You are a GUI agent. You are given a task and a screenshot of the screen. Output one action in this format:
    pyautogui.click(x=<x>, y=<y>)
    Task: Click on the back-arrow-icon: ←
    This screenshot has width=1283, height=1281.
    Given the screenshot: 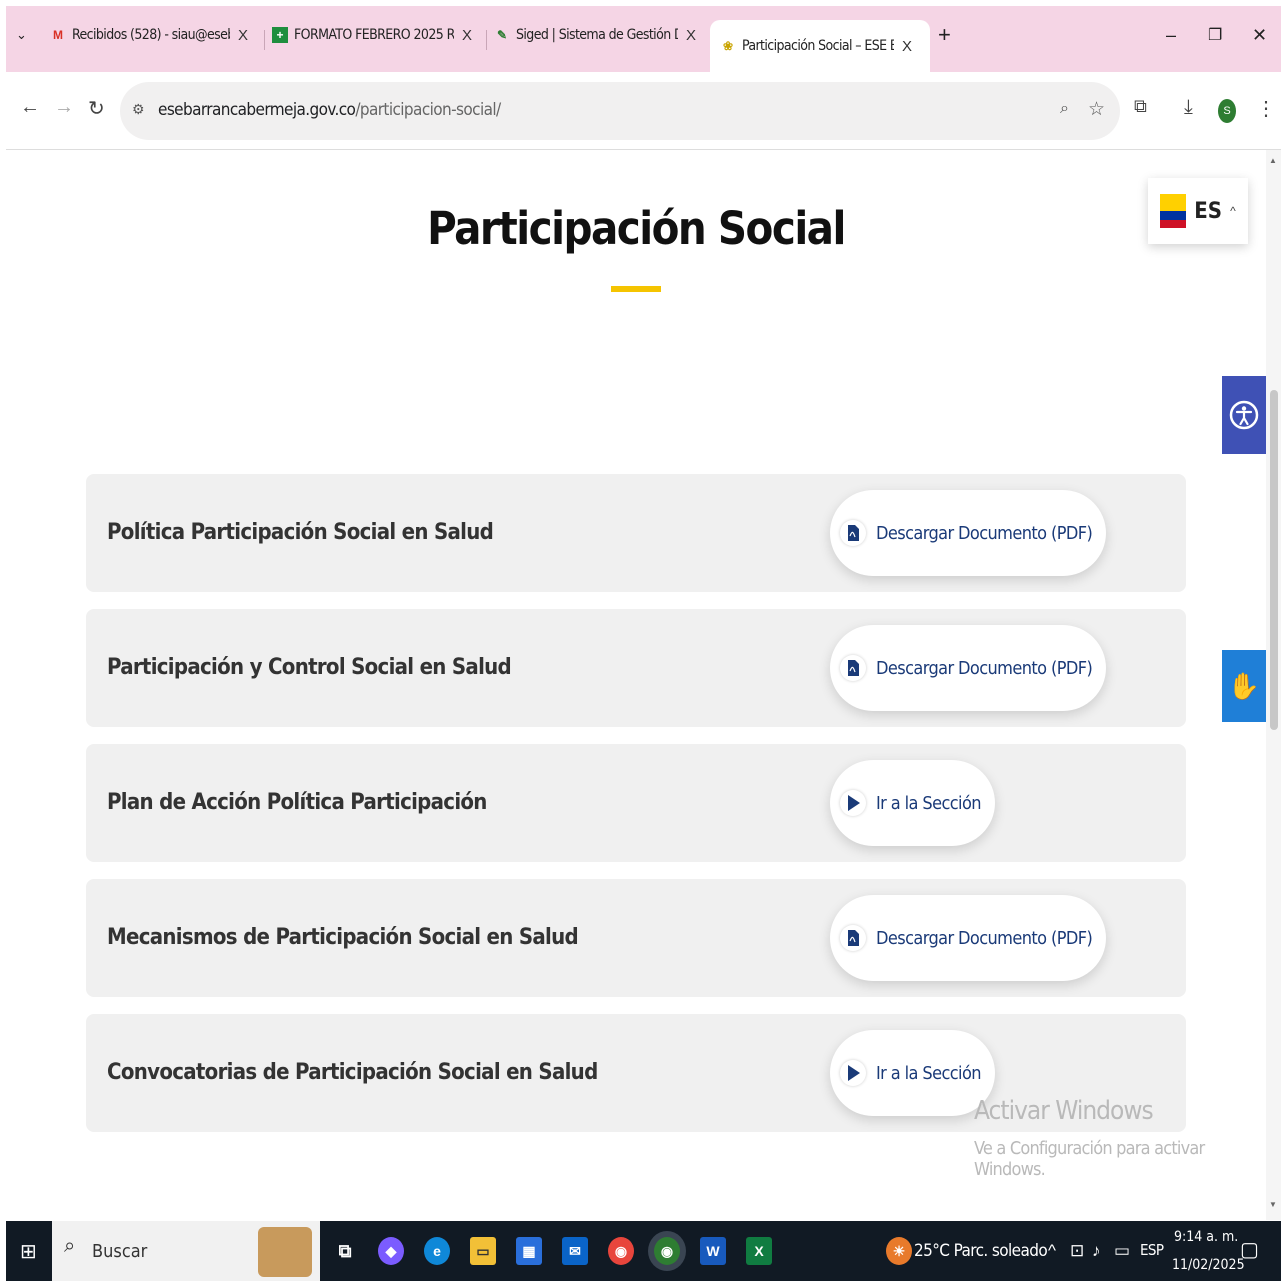 What is the action you would take?
    pyautogui.click(x=30, y=107)
    